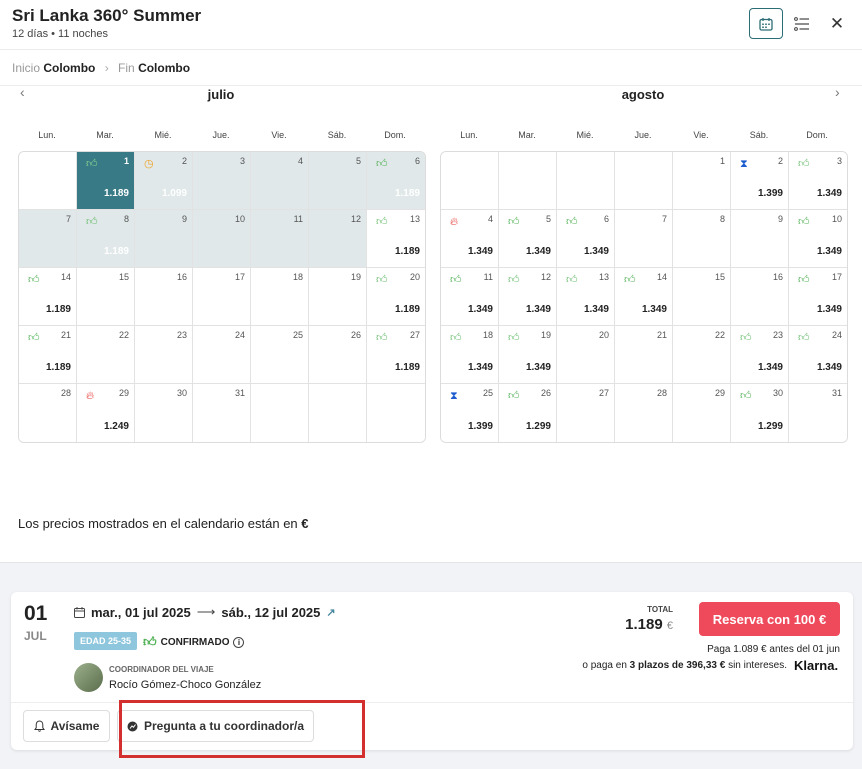 The width and height of the screenshot is (862, 769). Describe the element at coordinates (358, 161) in the screenshot. I see `day-number: 5` at that location.